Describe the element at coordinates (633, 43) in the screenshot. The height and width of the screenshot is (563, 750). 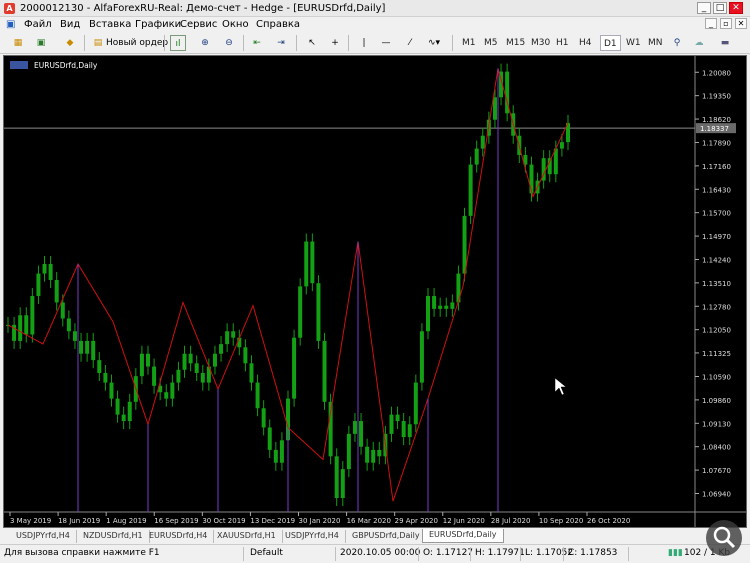
I see `timeframe-w1: W1` at that location.